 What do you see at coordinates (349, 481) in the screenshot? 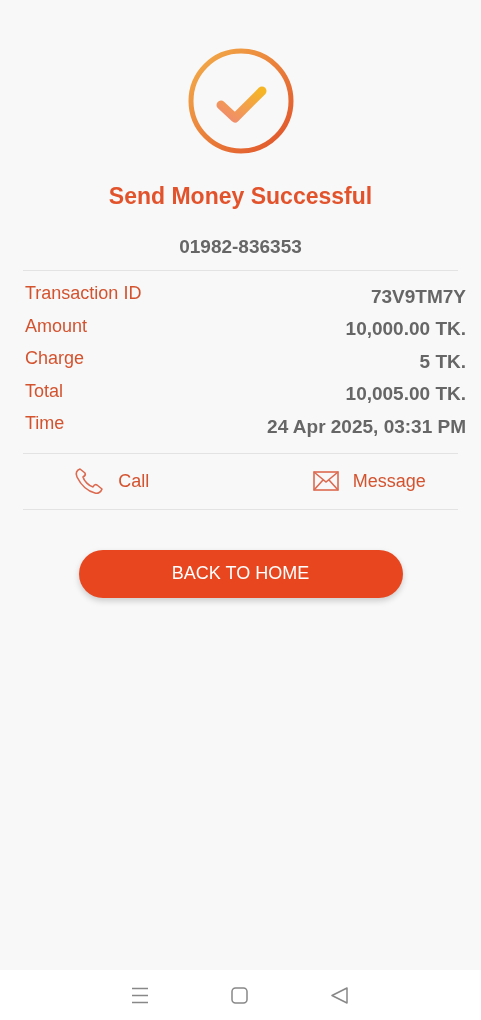
I see `message-button: Message` at bounding box center [349, 481].